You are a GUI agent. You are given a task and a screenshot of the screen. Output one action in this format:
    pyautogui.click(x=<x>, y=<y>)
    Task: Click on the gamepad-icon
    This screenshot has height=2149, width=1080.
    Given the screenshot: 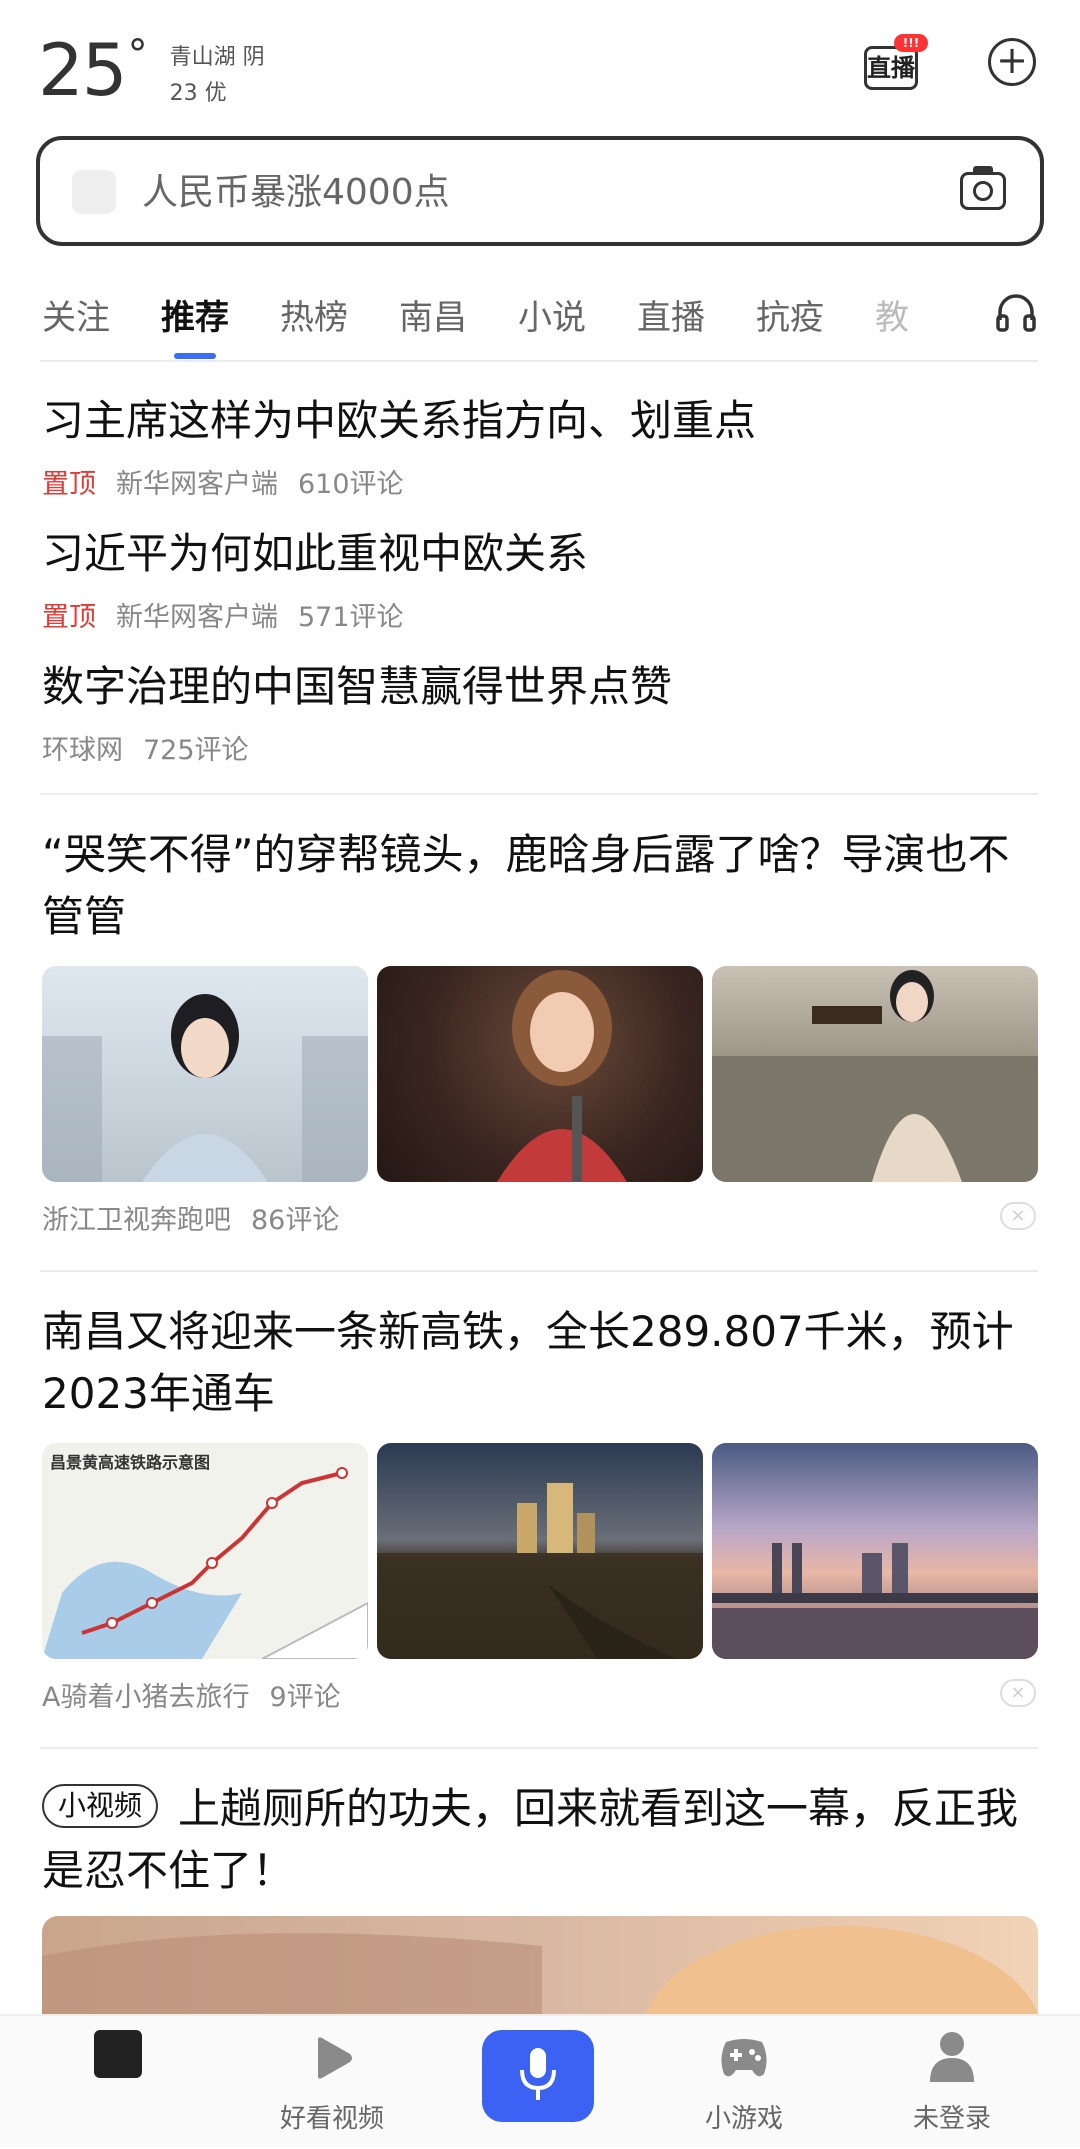 What is the action you would take?
    pyautogui.click(x=744, y=2058)
    